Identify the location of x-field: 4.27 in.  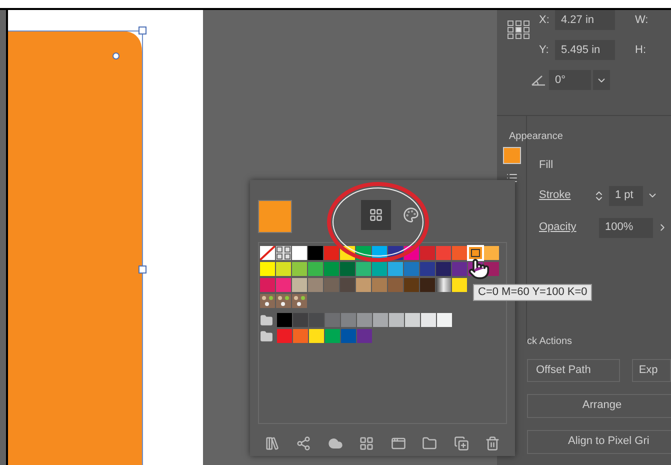
(585, 20).